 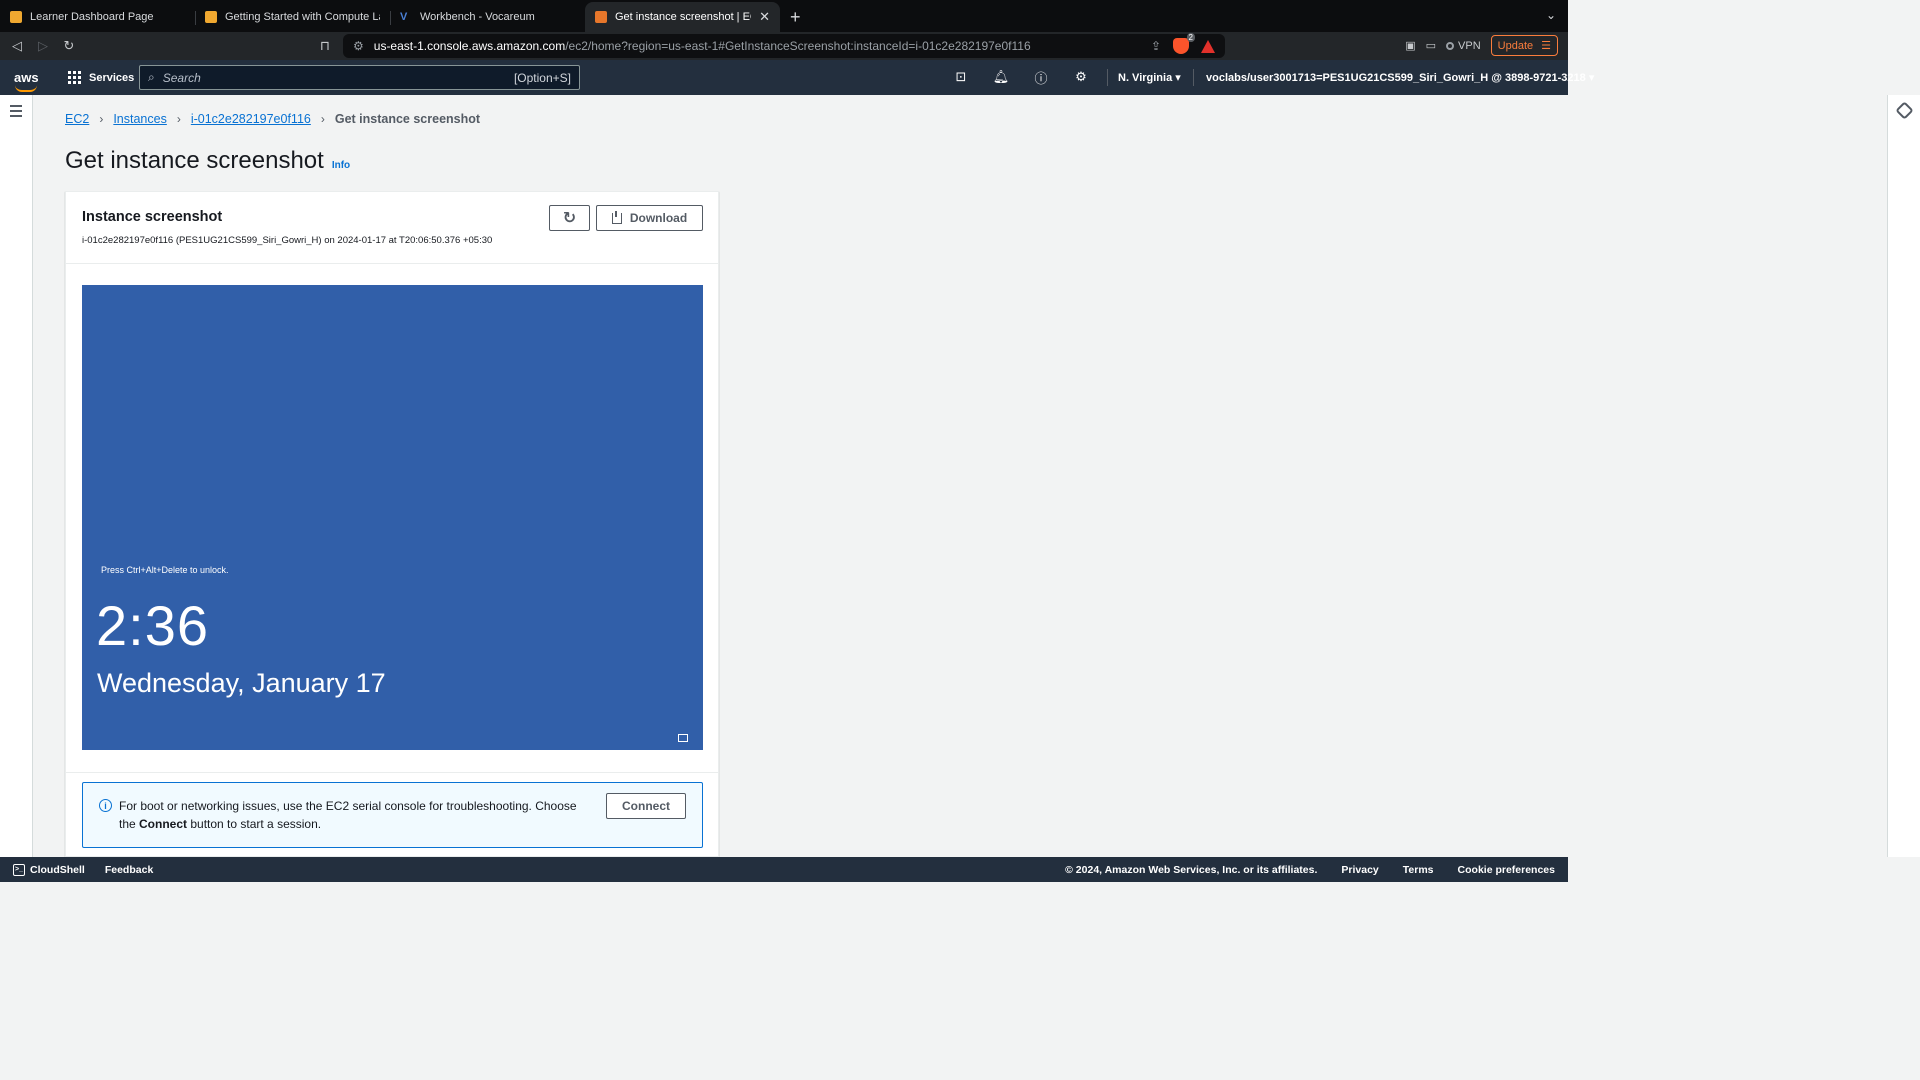 What do you see at coordinates (16, 112) in the screenshot?
I see `hamburger-menu-icon` at bounding box center [16, 112].